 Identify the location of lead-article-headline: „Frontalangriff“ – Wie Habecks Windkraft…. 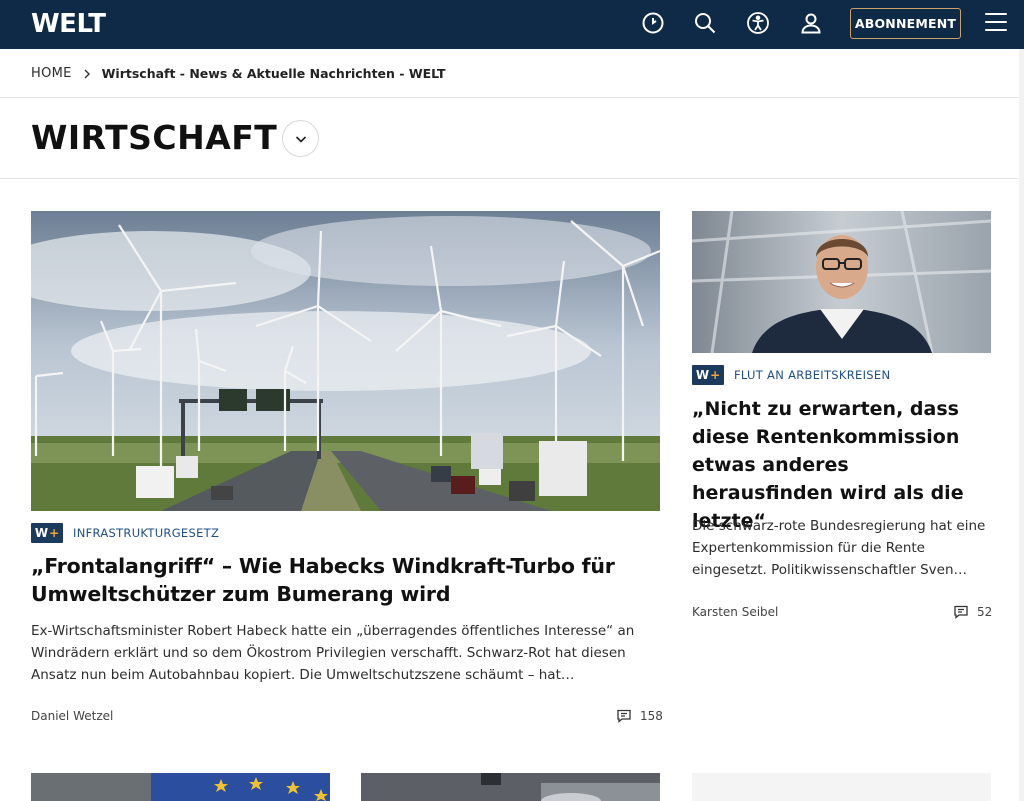
(345, 580).